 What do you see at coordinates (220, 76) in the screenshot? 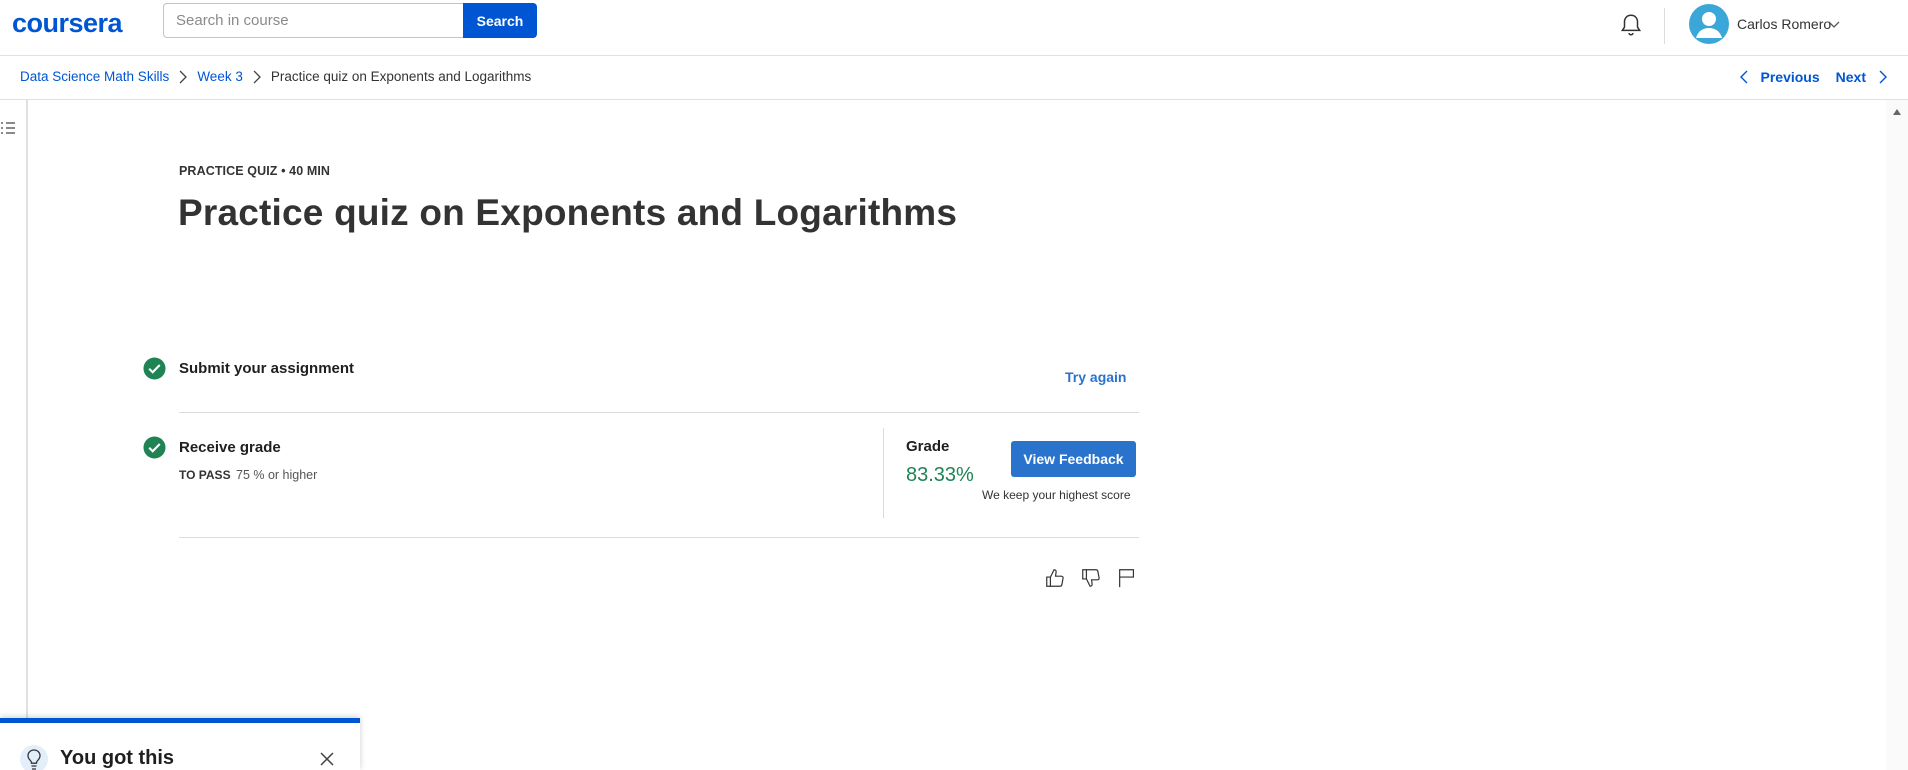
I see `breadcrumb-week: Week 3` at bounding box center [220, 76].